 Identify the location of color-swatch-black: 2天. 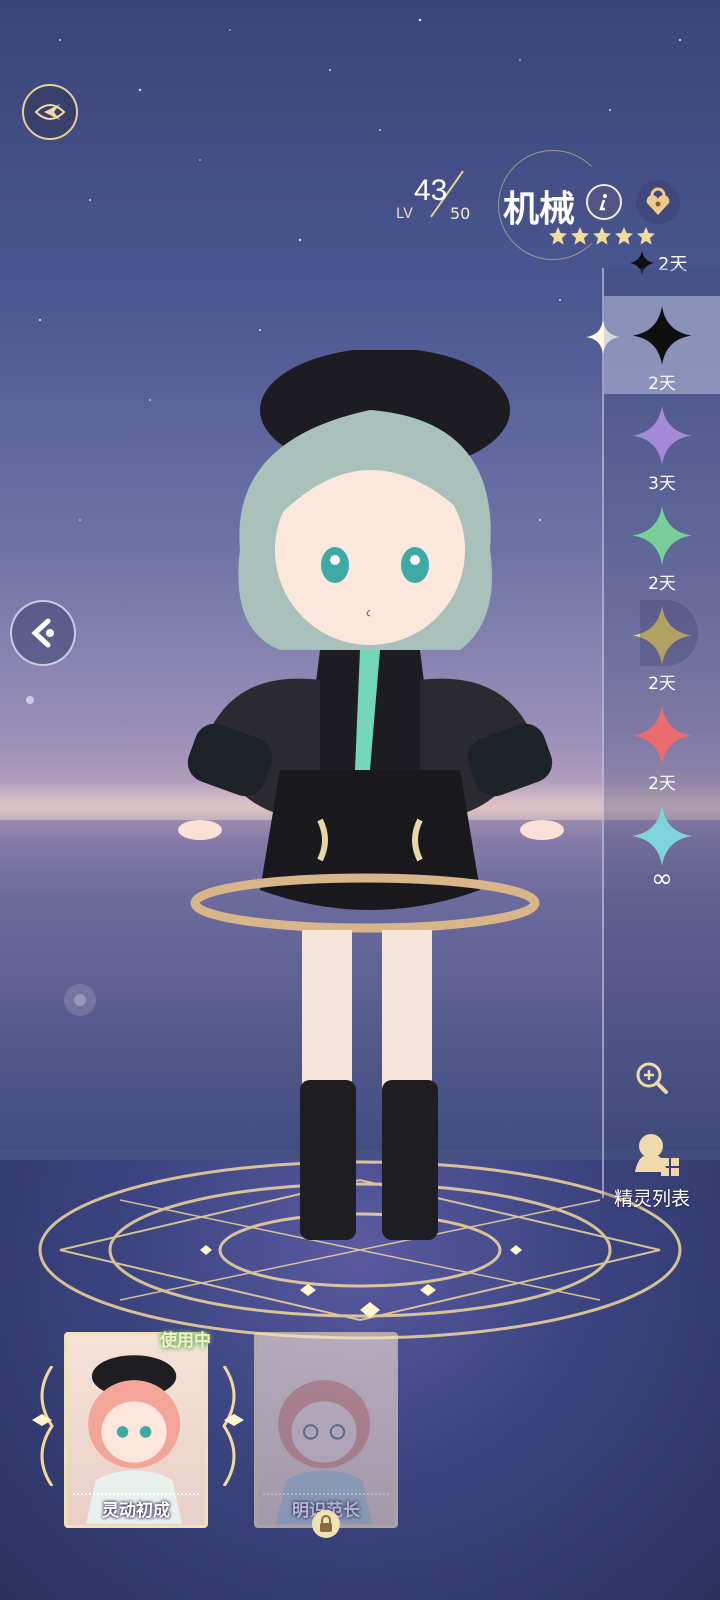
(662, 345).